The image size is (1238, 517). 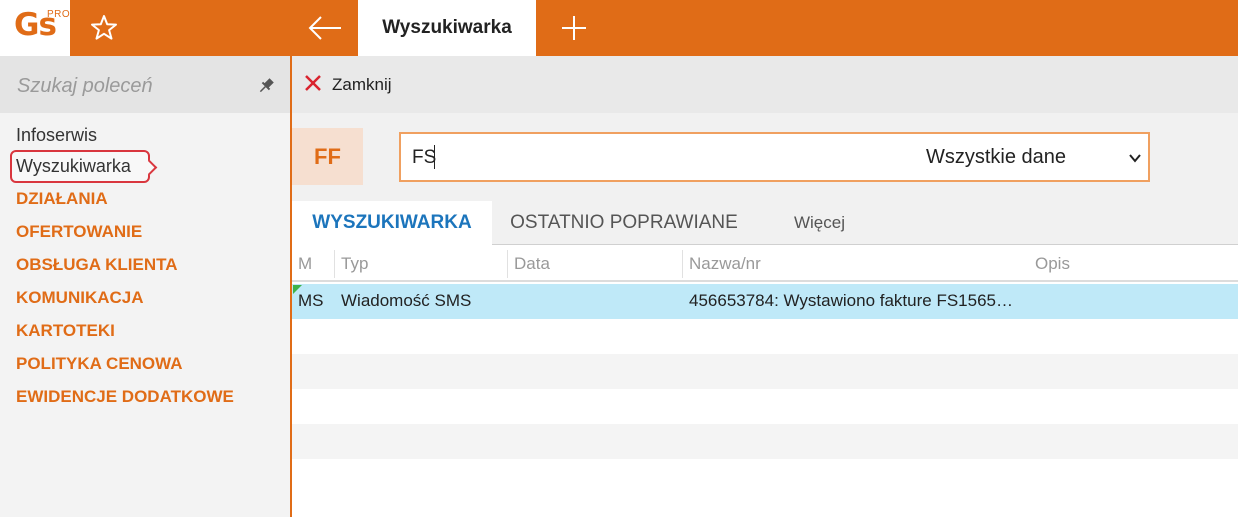 I want to click on toolbar: Zamknij, so click(x=765, y=84).